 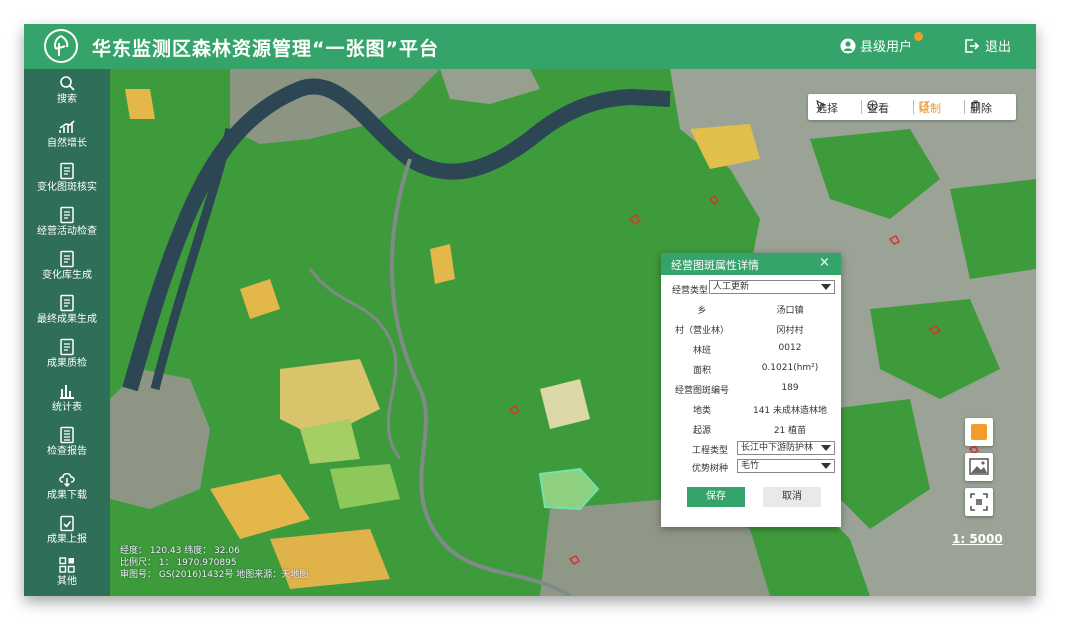 I want to click on logo-icon, so click(x=61, y=46).